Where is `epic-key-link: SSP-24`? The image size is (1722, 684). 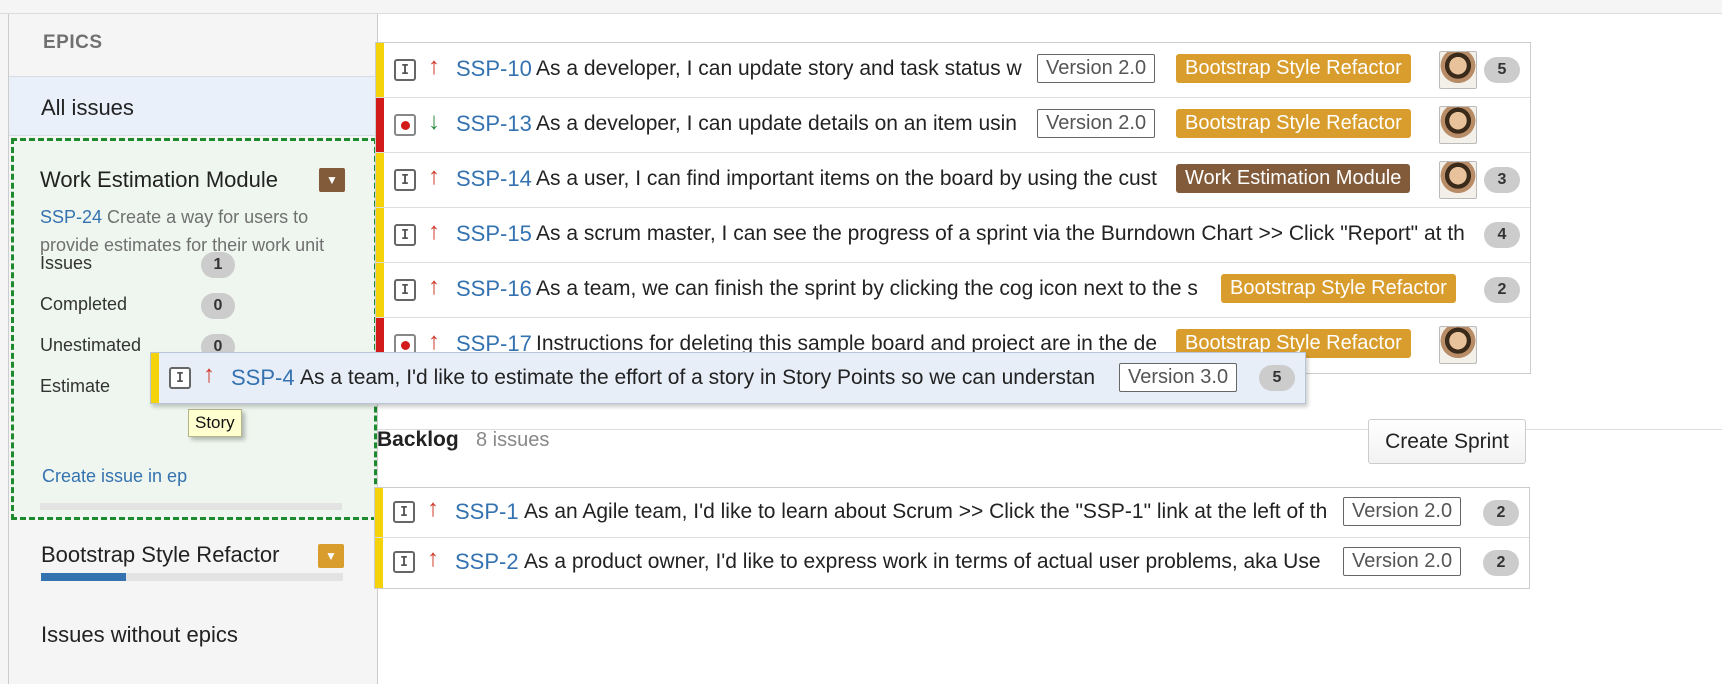 epic-key-link: SSP-24 is located at coordinates (71, 217).